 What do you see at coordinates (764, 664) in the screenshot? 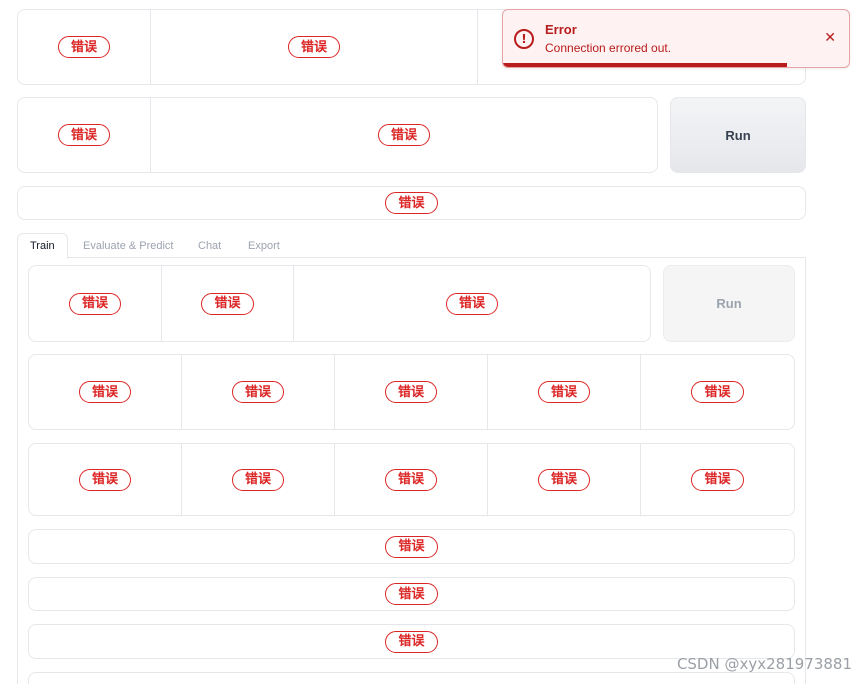
I see `watermark: CSDN @xyx281973881` at bounding box center [764, 664].